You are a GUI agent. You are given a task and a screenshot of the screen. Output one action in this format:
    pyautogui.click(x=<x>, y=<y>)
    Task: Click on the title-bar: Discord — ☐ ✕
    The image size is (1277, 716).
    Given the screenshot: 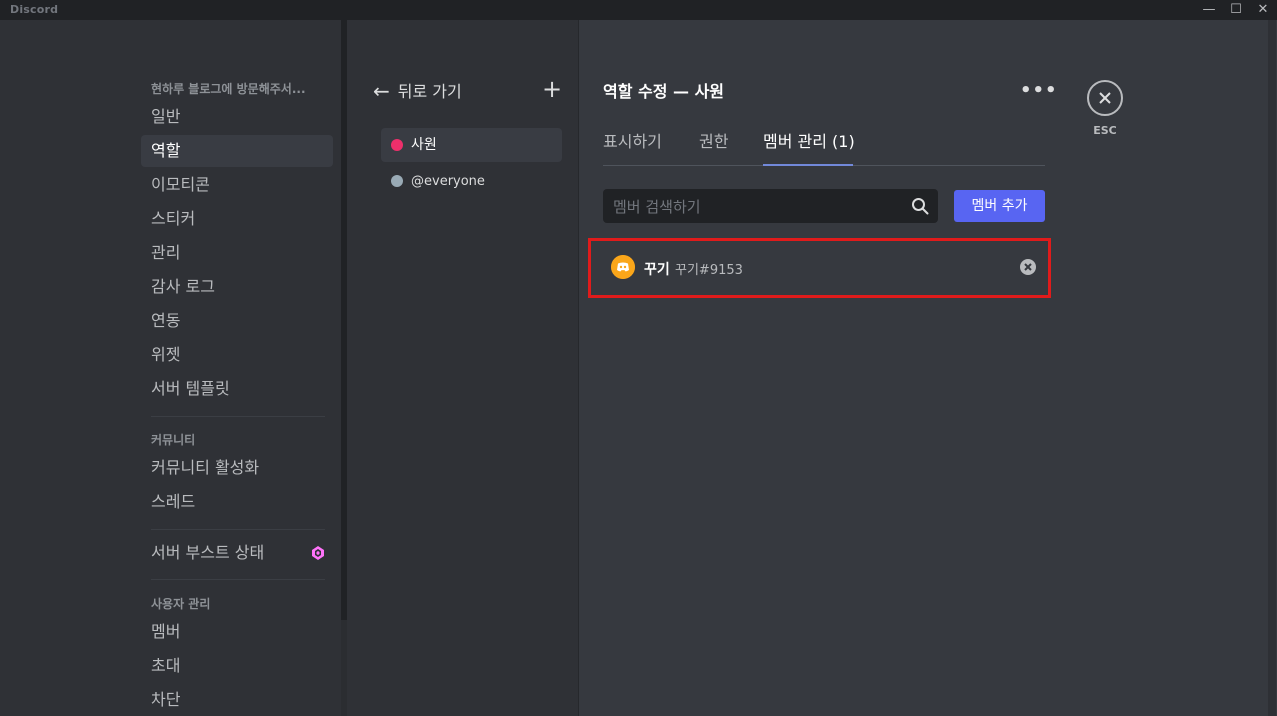 What is the action you would take?
    pyautogui.click(x=638, y=10)
    